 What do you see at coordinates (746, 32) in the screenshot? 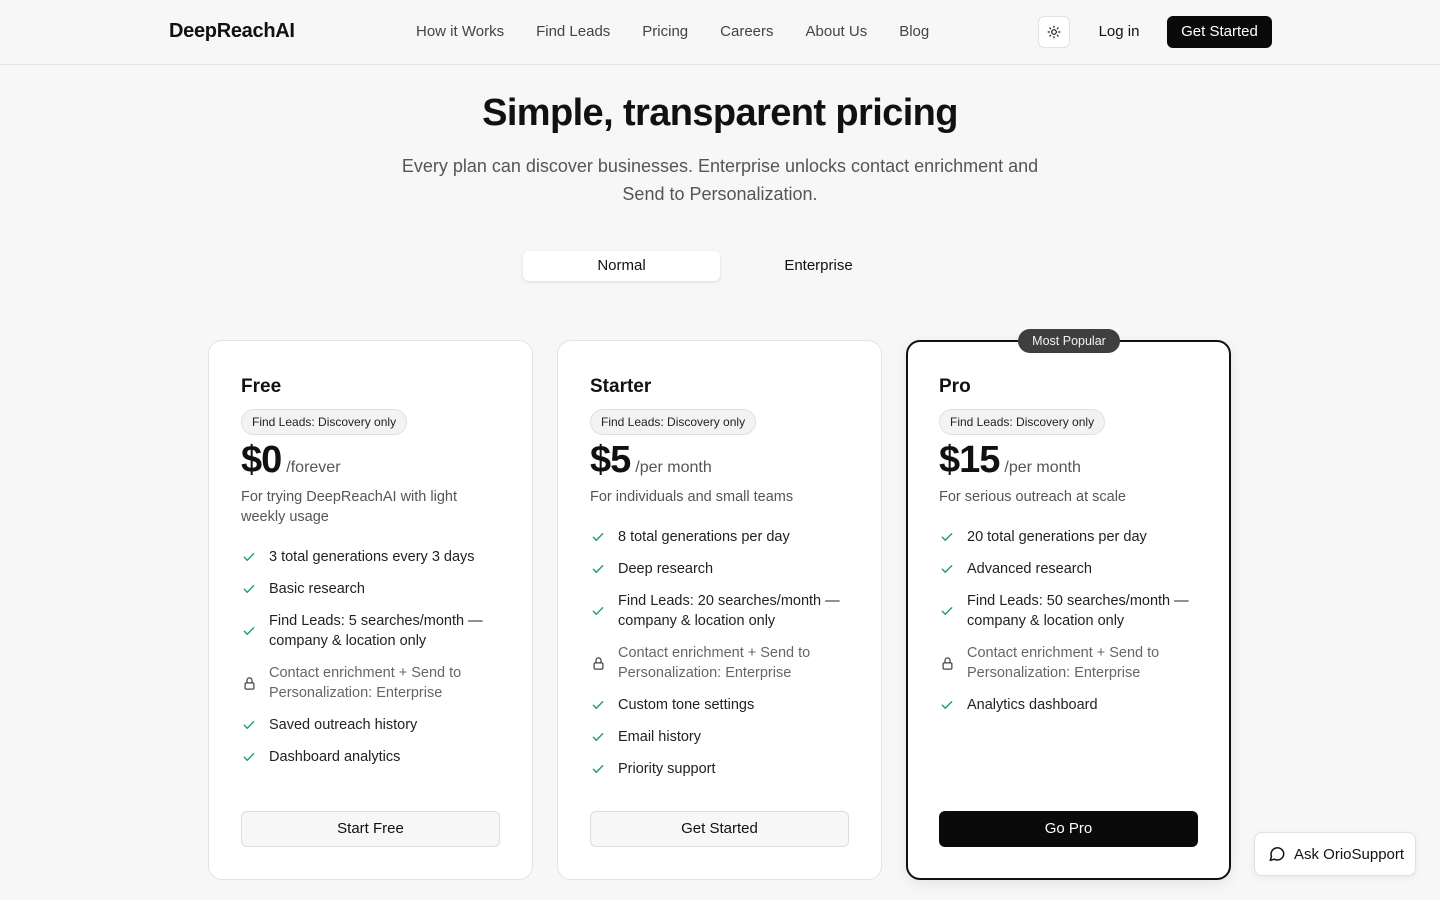
I see `nav-careers: Careers` at bounding box center [746, 32].